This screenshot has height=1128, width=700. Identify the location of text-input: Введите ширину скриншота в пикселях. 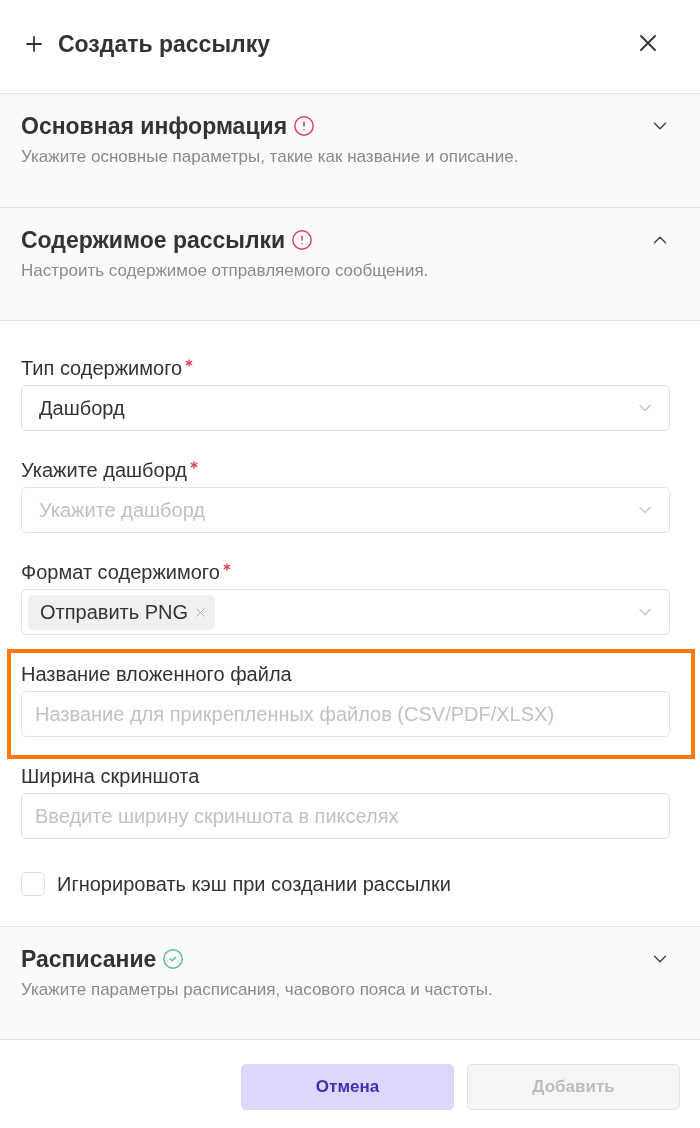
(345, 816).